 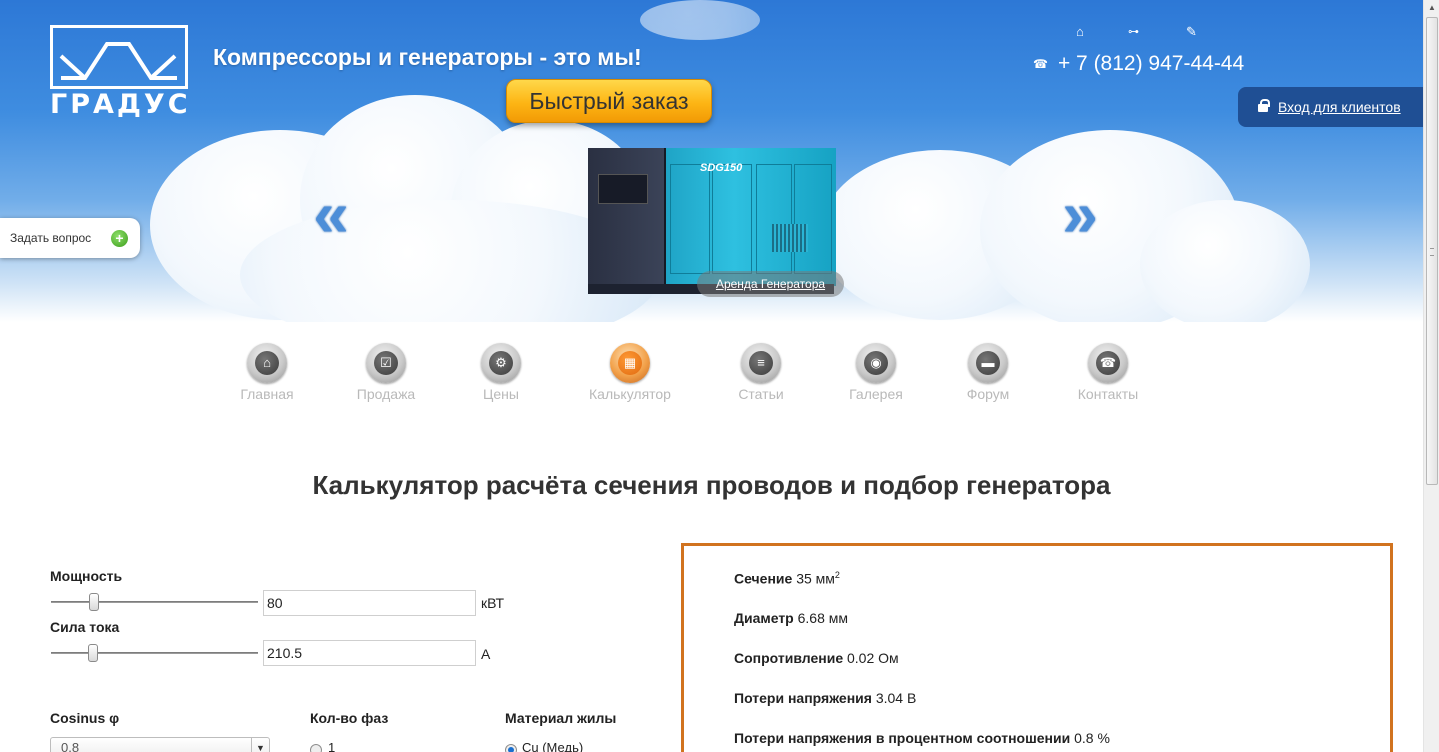 I want to click on pencil-icon: ✎, so click(x=1191, y=32).